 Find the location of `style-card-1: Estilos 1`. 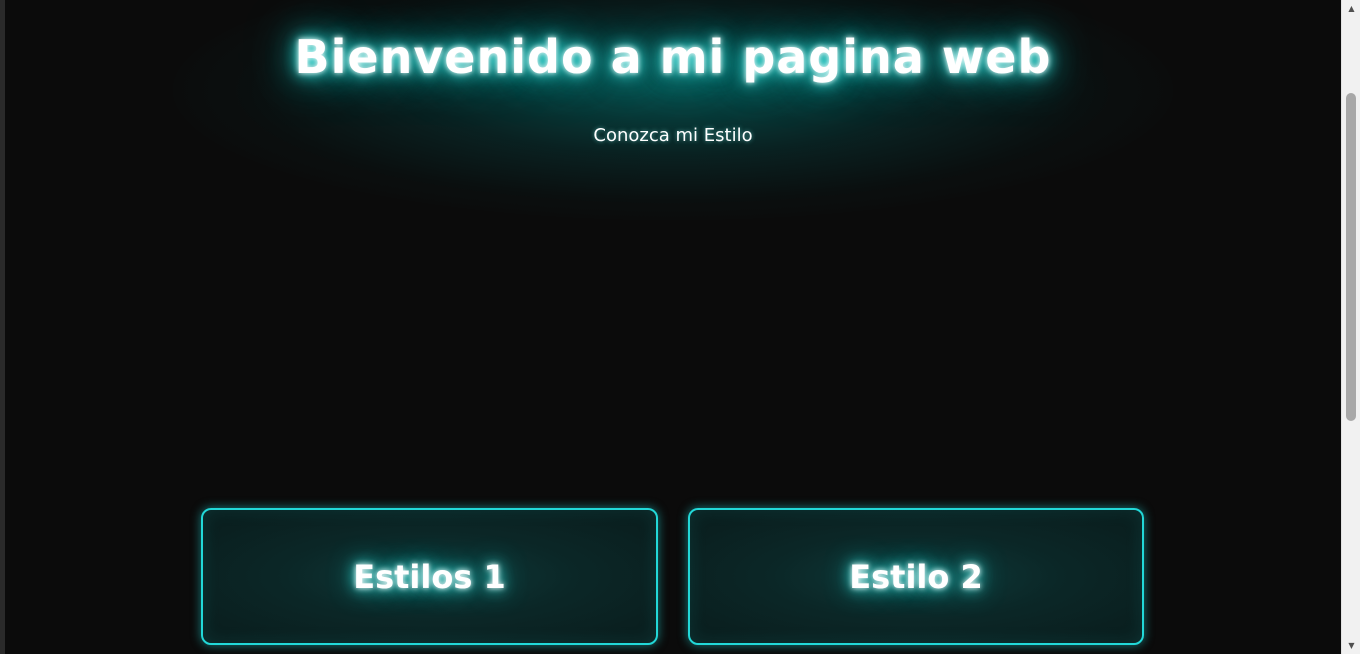

style-card-1: Estilos 1 is located at coordinates (429, 576).